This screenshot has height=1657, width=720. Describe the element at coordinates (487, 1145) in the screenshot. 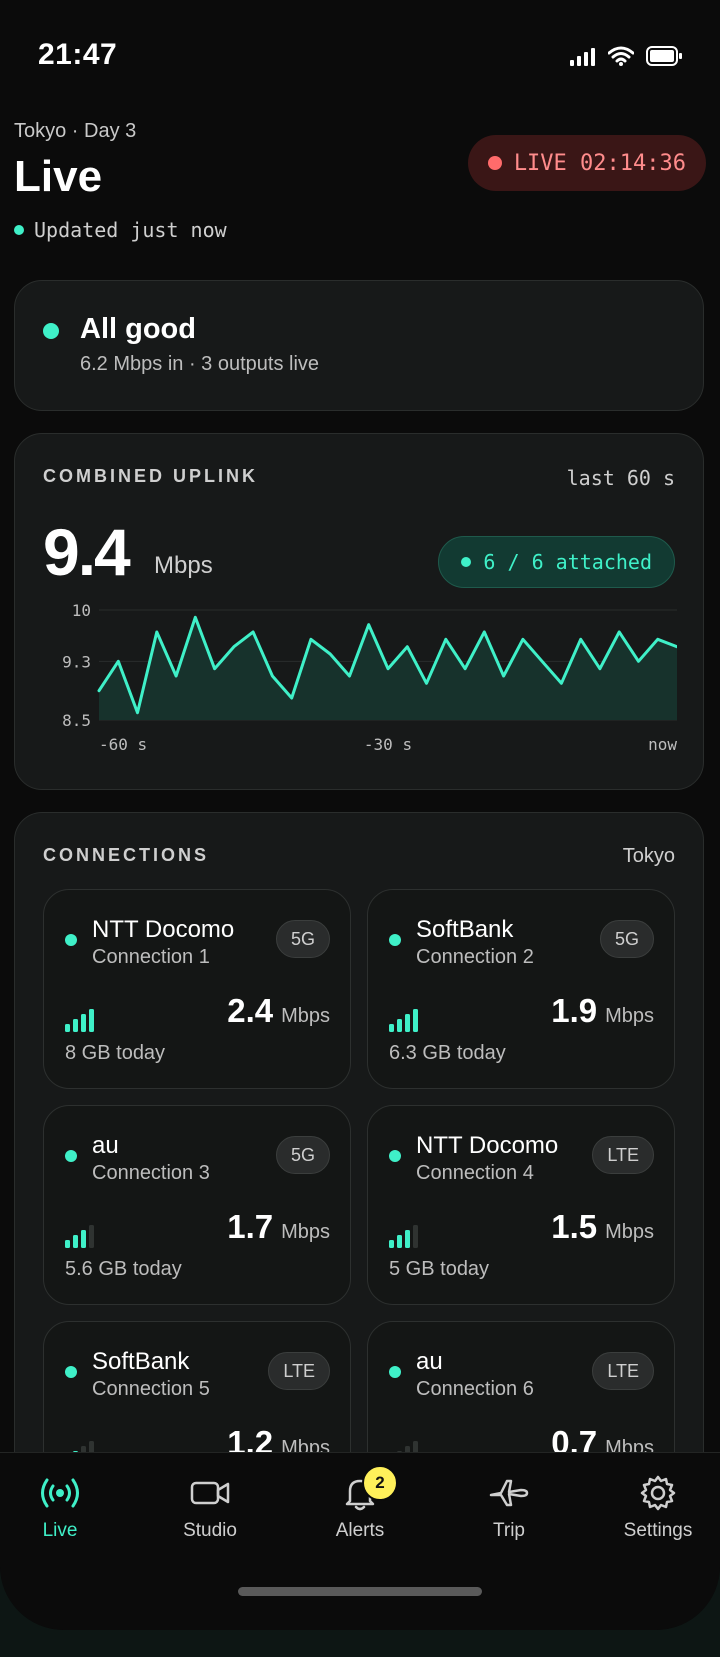

I see `carrier-name: NTT Docomo` at that location.